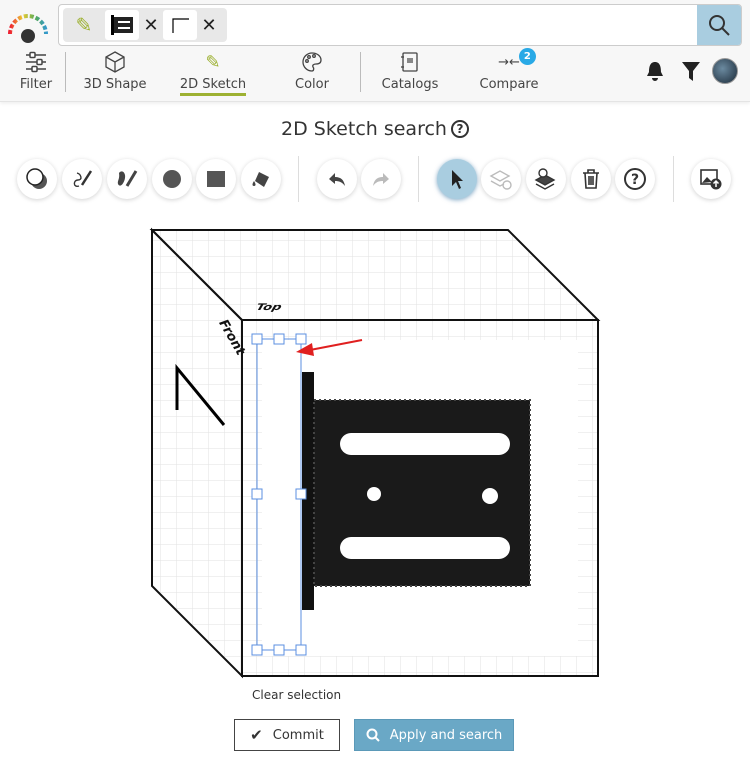 This screenshot has height=758, width=750. I want to click on bring-forward-button, so click(501, 179).